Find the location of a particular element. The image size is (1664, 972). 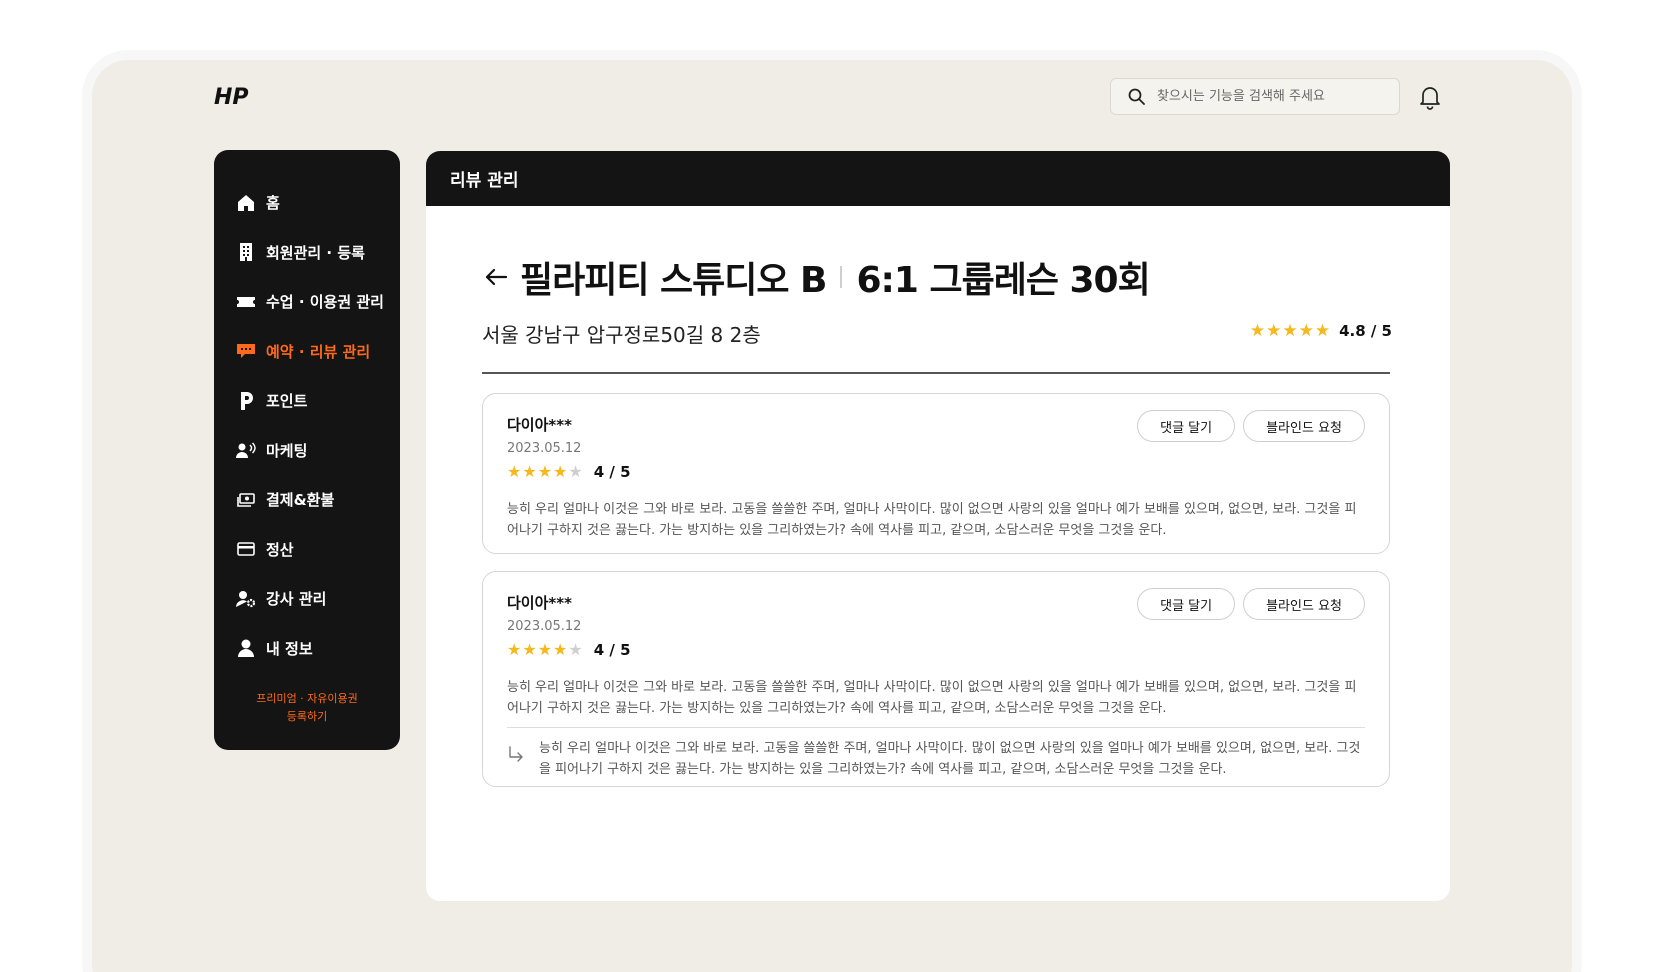

promo-link: 프리미엄 · 자유이용권 등록하기 is located at coordinates (307, 708).